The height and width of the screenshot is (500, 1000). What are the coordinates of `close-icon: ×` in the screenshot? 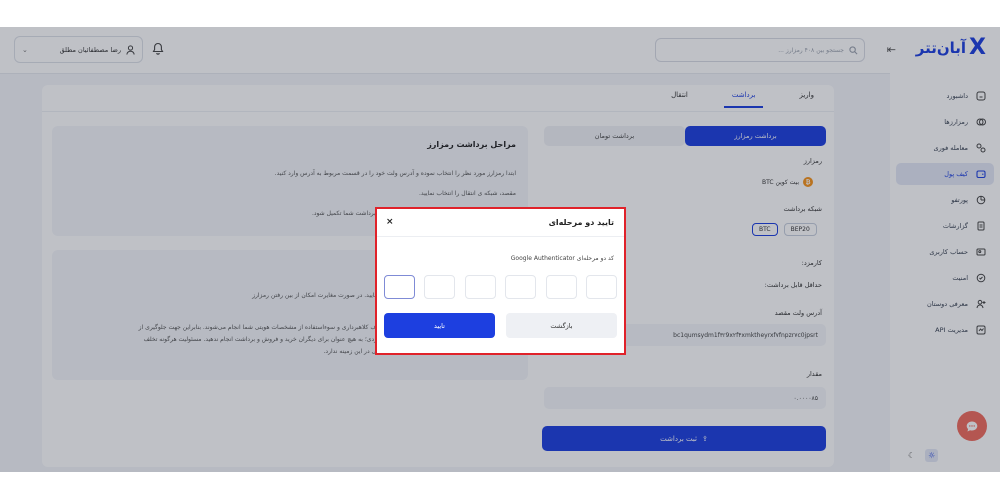 It's located at (390, 222).